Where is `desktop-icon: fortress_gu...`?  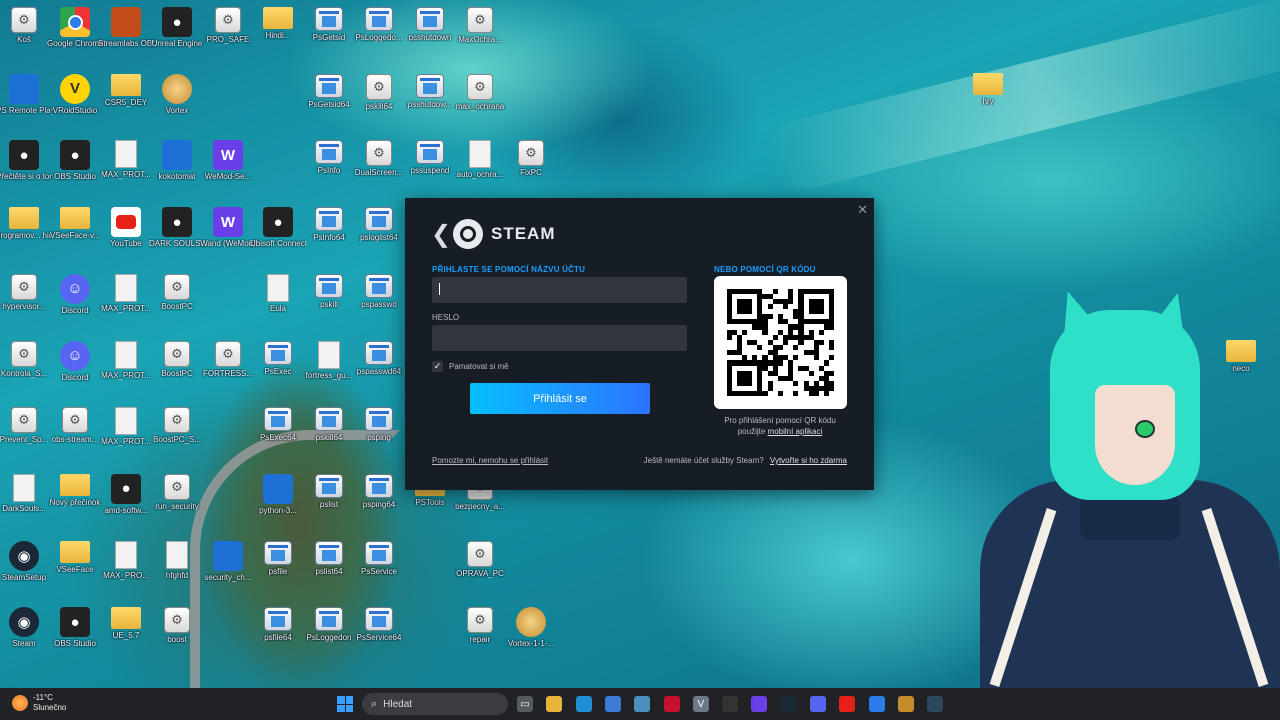 desktop-icon: fortress_gu... is located at coordinates (329, 369).